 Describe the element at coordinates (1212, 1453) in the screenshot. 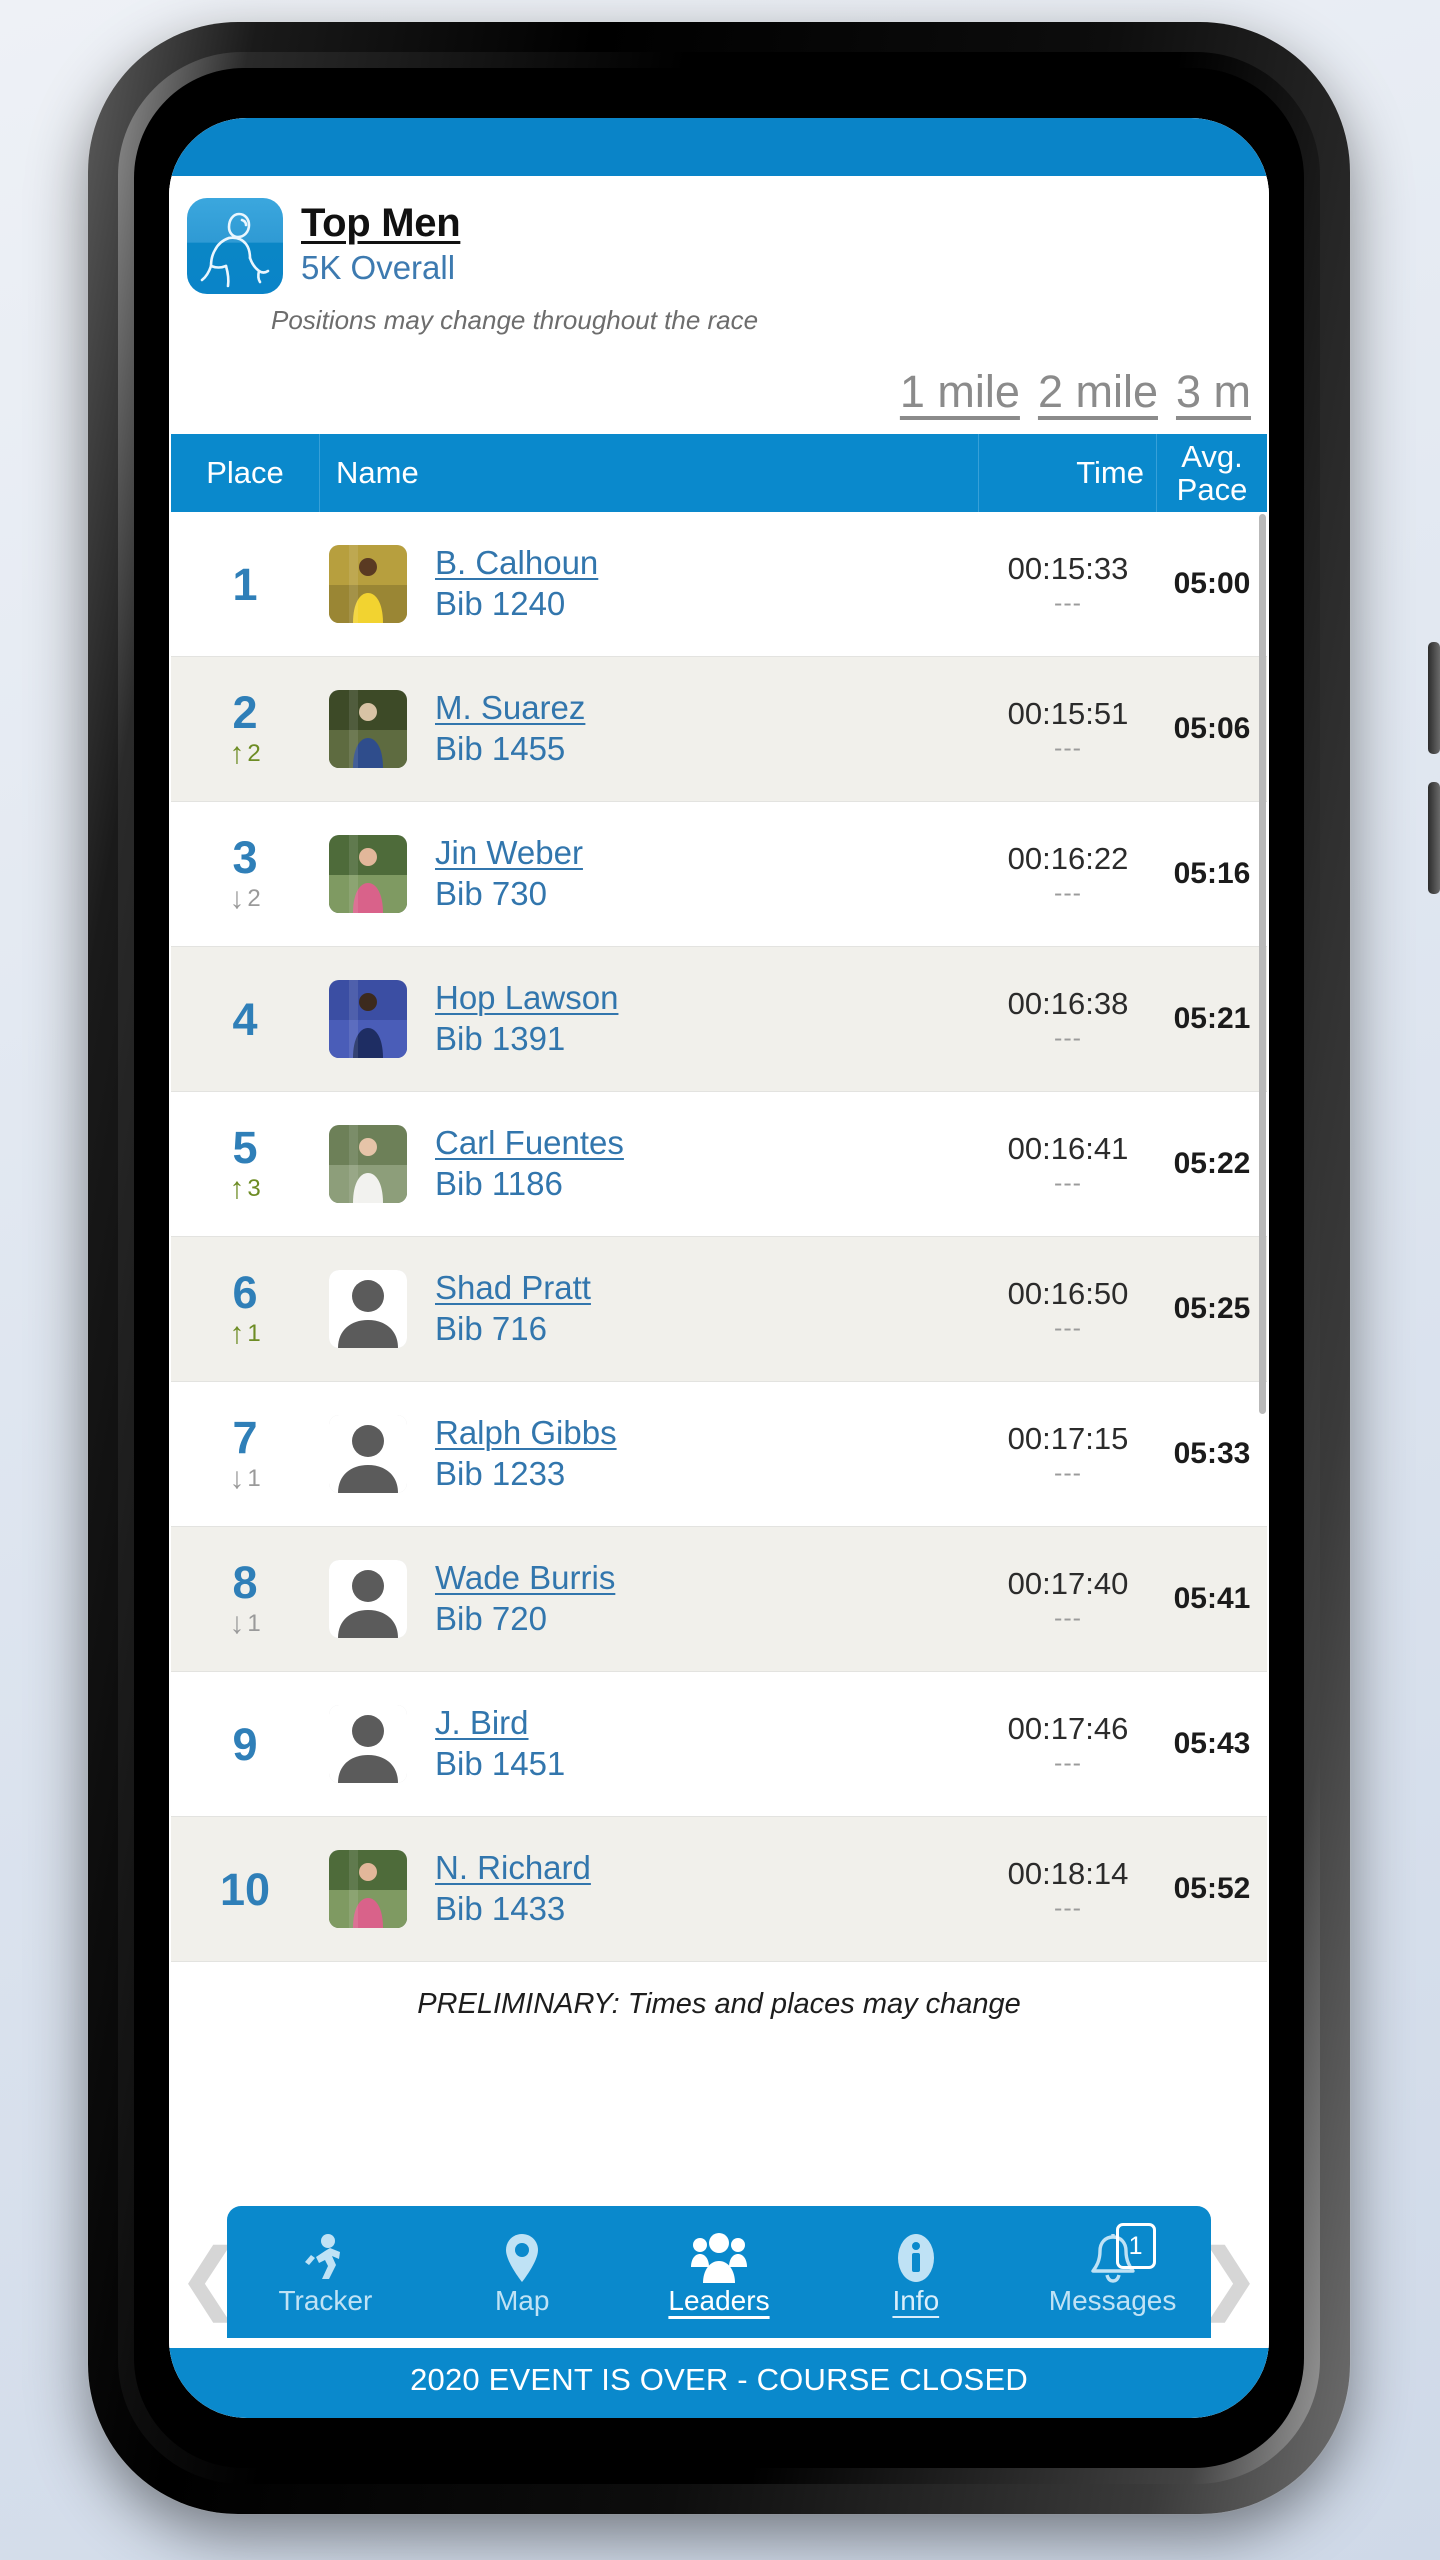

I see `cell-avg-pace: 05:33` at that location.